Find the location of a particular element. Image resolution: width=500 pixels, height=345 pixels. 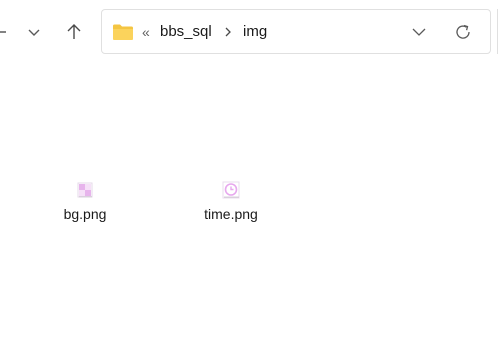

recent-locations-button is located at coordinates (34, 32).